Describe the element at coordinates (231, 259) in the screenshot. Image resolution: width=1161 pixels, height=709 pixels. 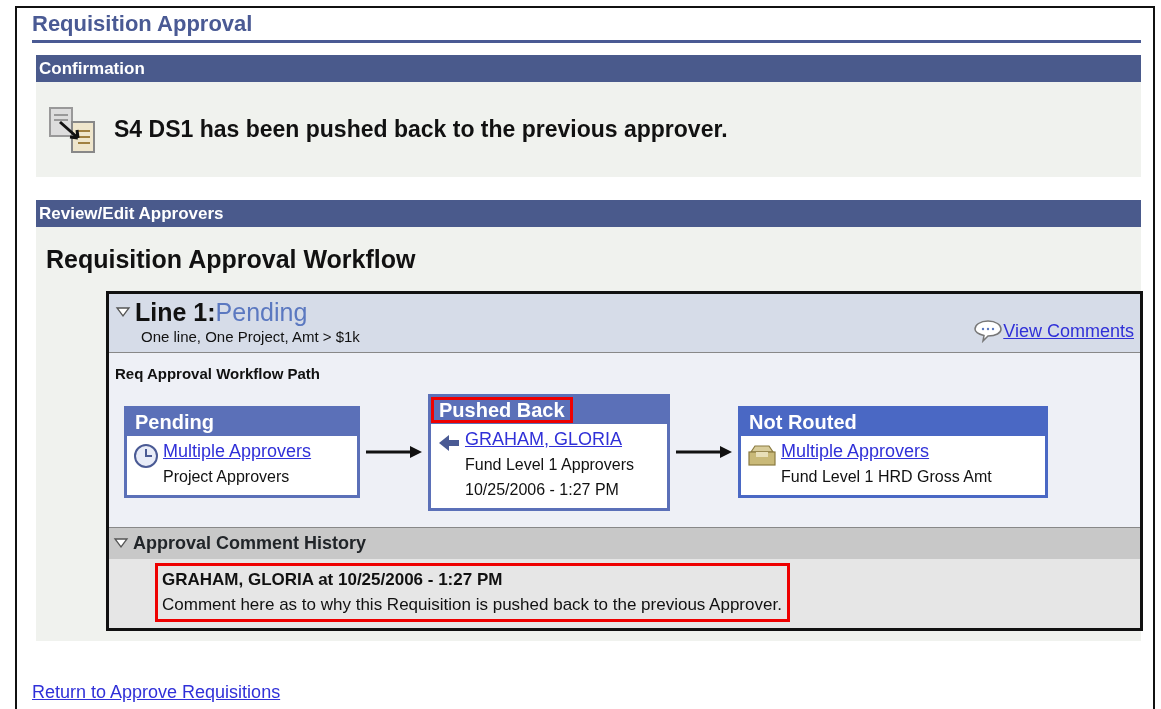
I see `workflow-title: Requisition Approval Workflow` at that location.